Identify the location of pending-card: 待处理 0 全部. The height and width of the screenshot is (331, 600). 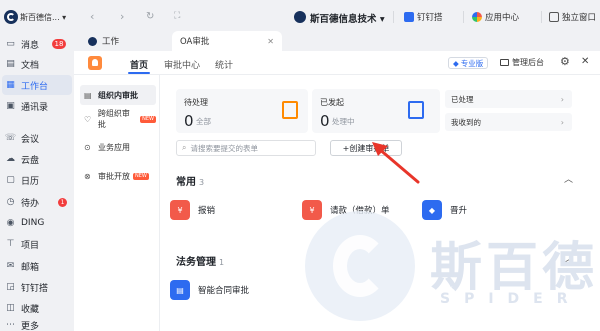
(242, 111).